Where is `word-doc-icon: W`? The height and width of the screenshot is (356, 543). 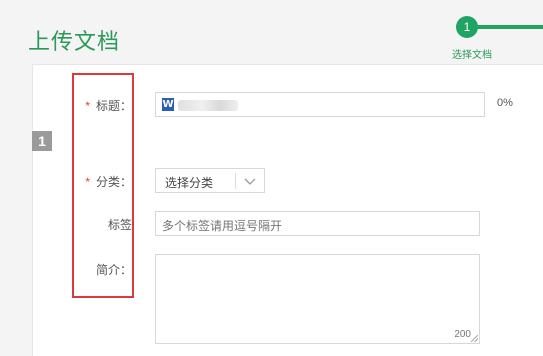 word-doc-icon: W is located at coordinates (168, 104).